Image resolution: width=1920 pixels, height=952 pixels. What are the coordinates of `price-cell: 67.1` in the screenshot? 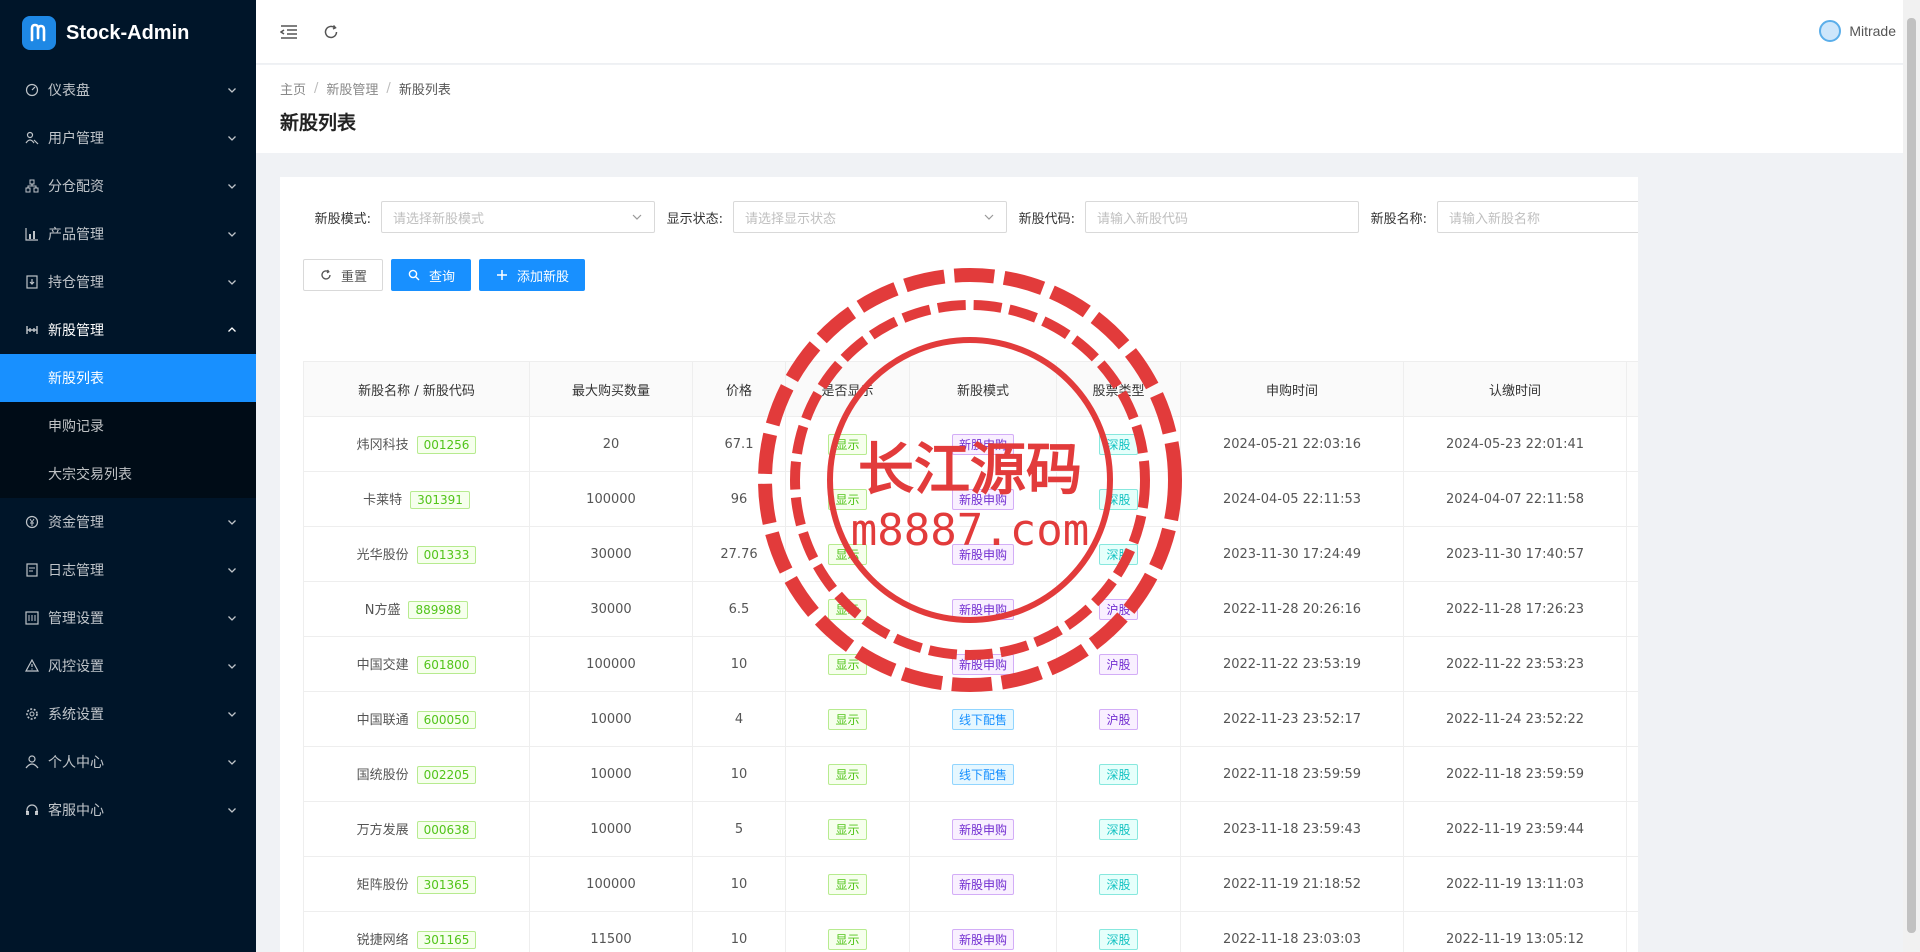 It's located at (739, 444).